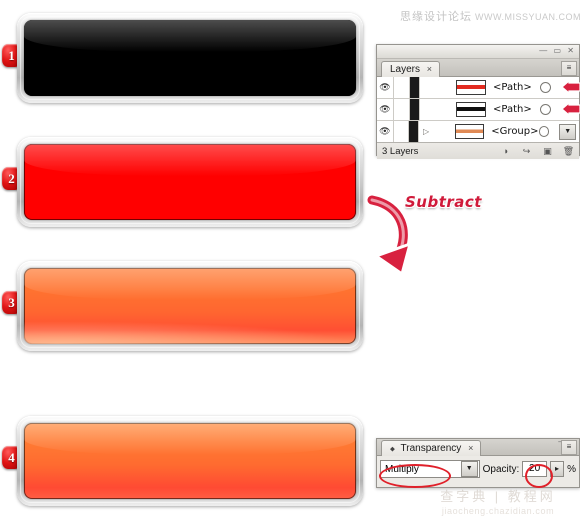 This screenshot has width=580, height=520. I want to click on make-clipping-mask-icon: ◑, so click(505, 151).